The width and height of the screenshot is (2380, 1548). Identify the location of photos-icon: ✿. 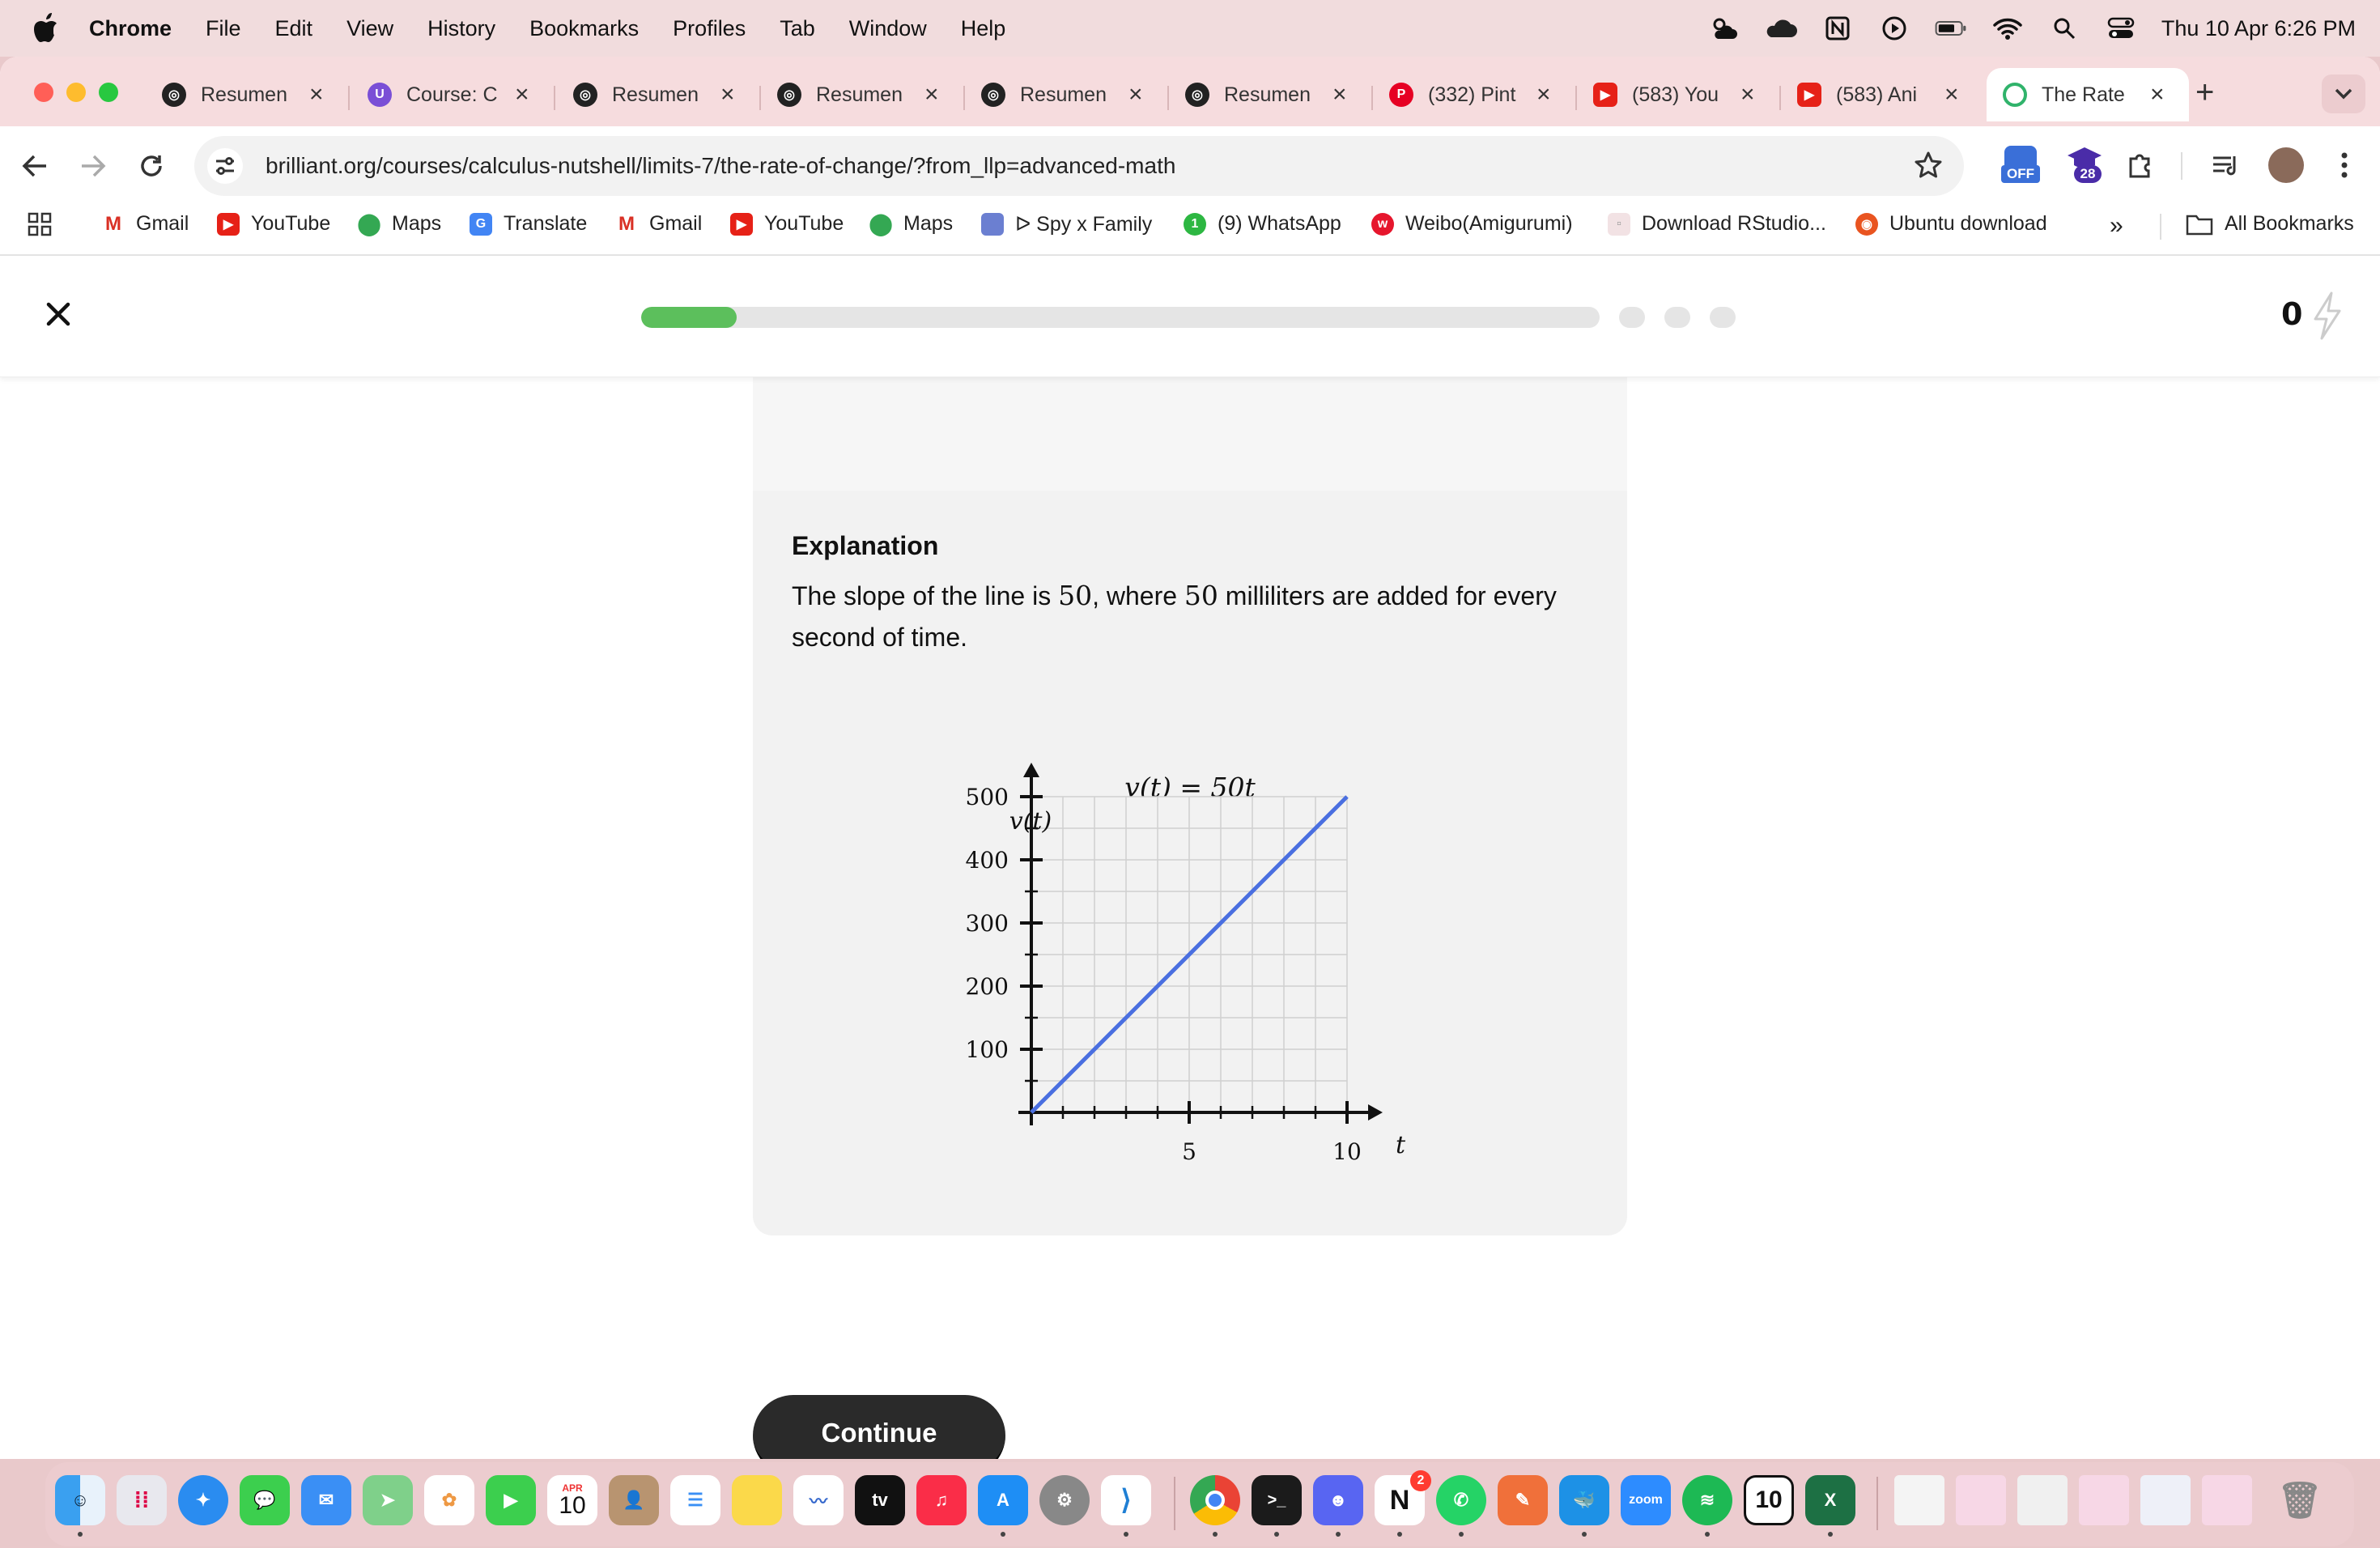
(449, 1500).